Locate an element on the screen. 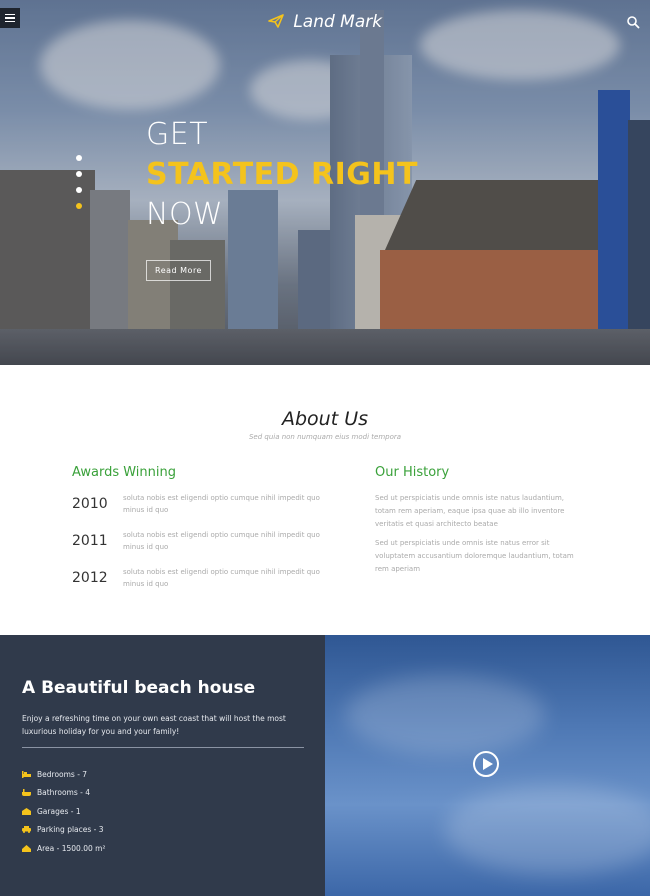  feature-bathrooms: Bathrooms - 4 is located at coordinates (56, 792).